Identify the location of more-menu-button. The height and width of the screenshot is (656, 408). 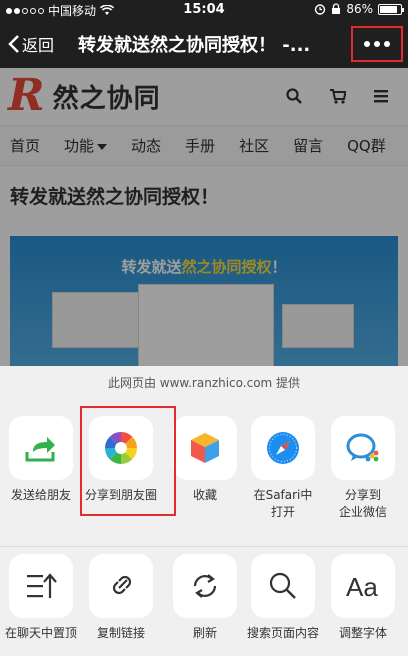
(377, 44).